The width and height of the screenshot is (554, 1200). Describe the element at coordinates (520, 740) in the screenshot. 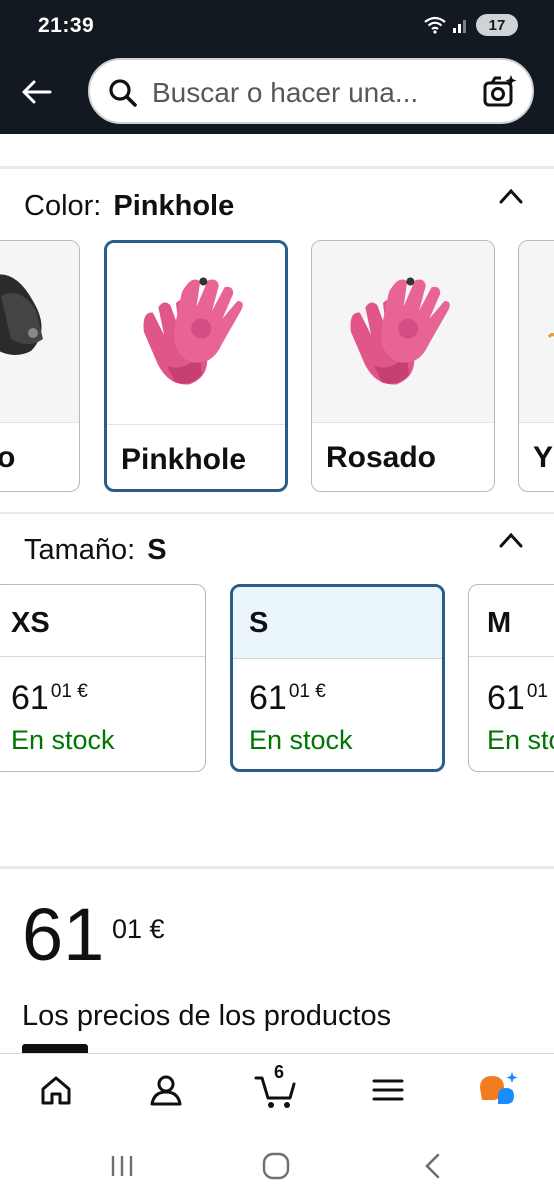

I see `stock-status: En sto` at that location.